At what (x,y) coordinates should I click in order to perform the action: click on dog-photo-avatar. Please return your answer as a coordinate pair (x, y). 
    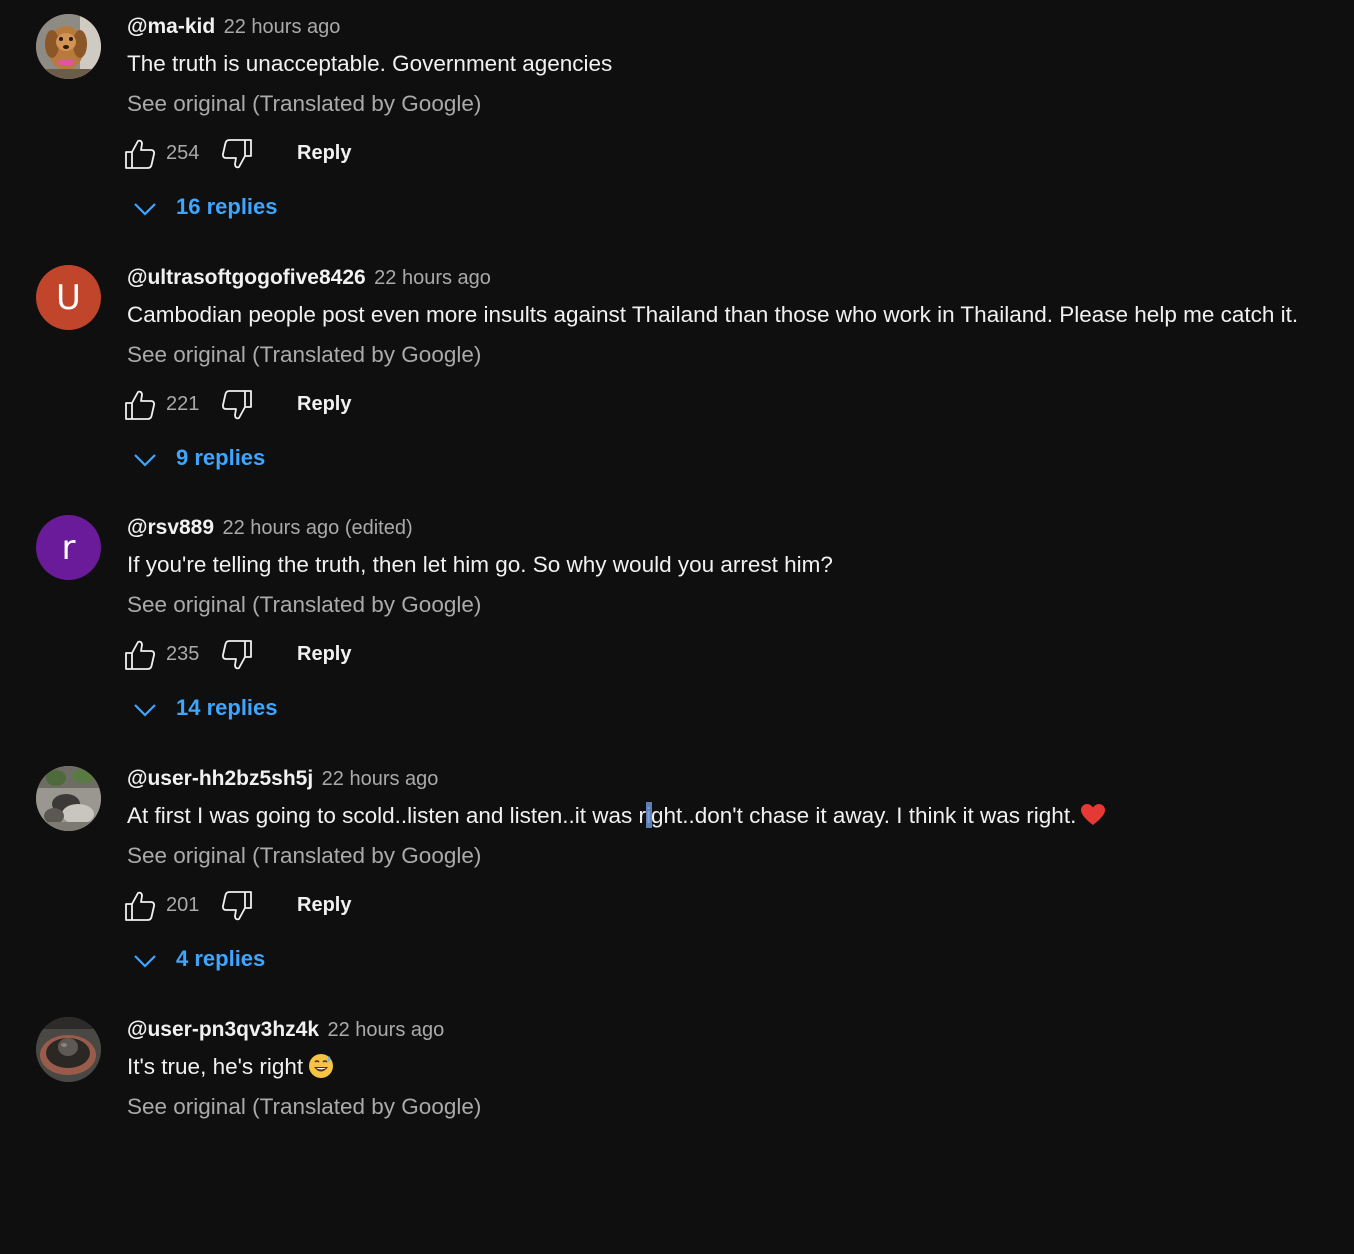
    Looking at the image, I should click on (68, 46).